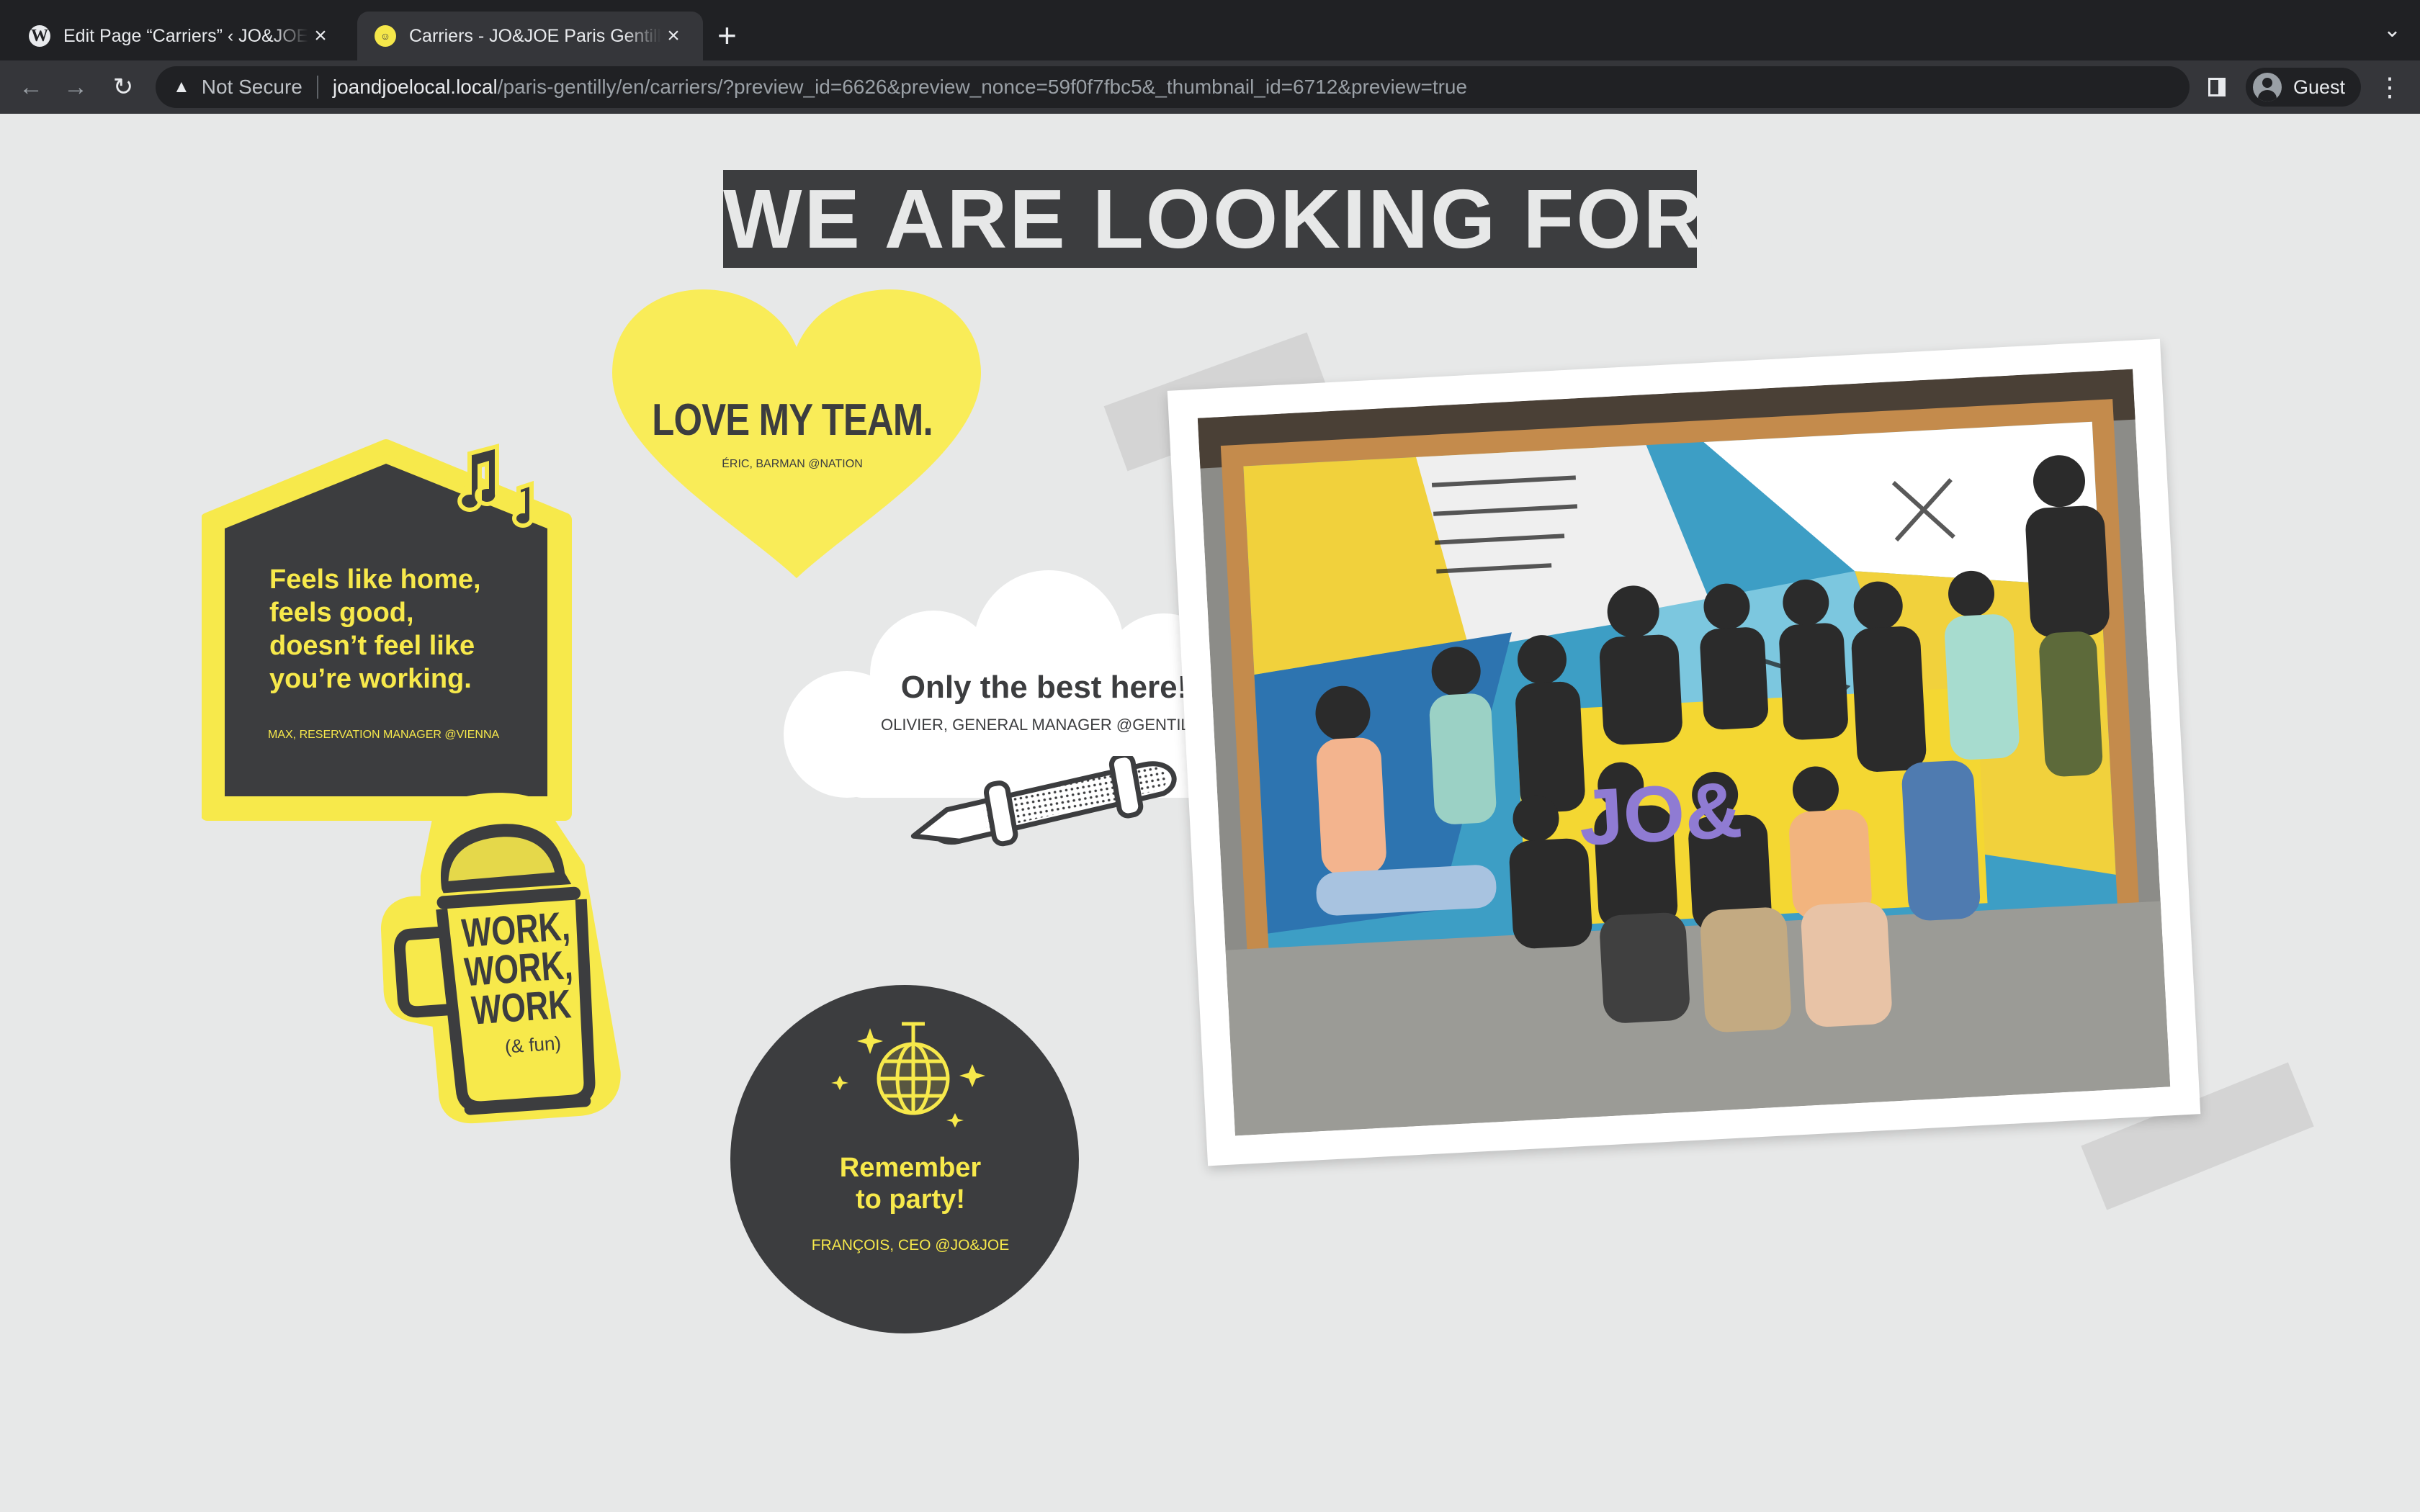  What do you see at coordinates (1661, 814) in the screenshot?
I see `photo-banner-text: JO&` at bounding box center [1661, 814].